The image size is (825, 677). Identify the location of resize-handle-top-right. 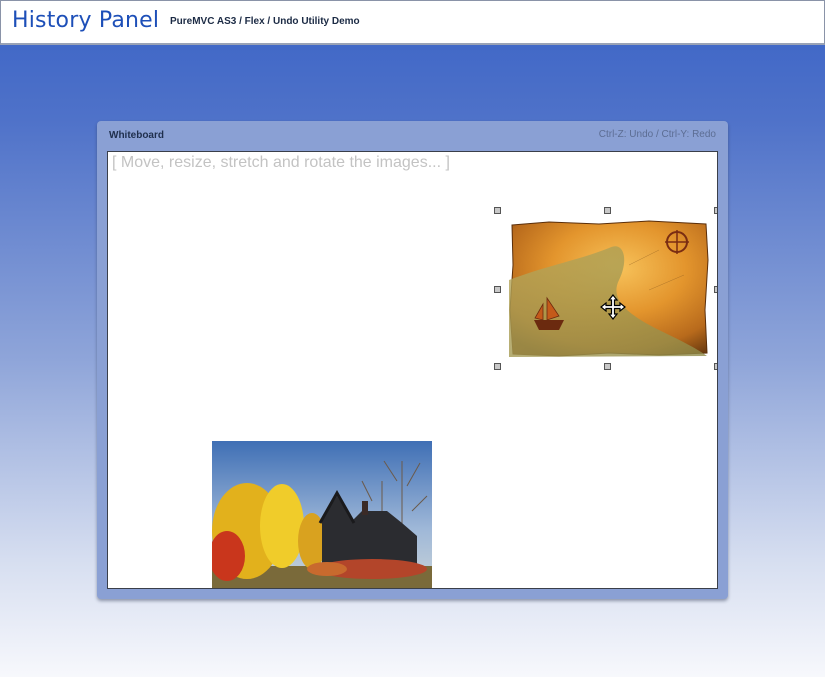
(715, 210).